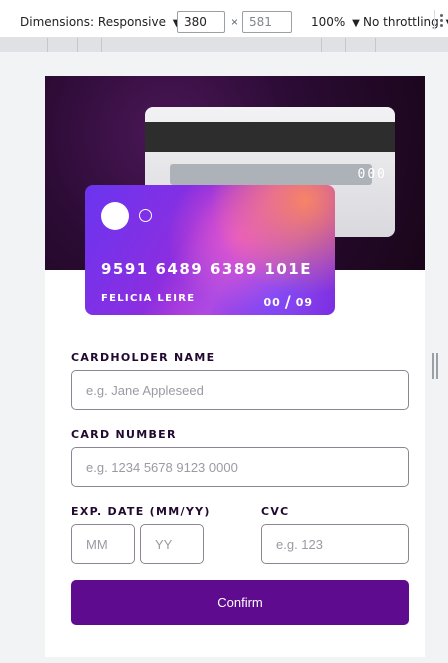 The width and height of the screenshot is (448, 663). What do you see at coordinates (441, 20) in the screenshot?
I see `more-options-icon` at bounding box center [441, 20].